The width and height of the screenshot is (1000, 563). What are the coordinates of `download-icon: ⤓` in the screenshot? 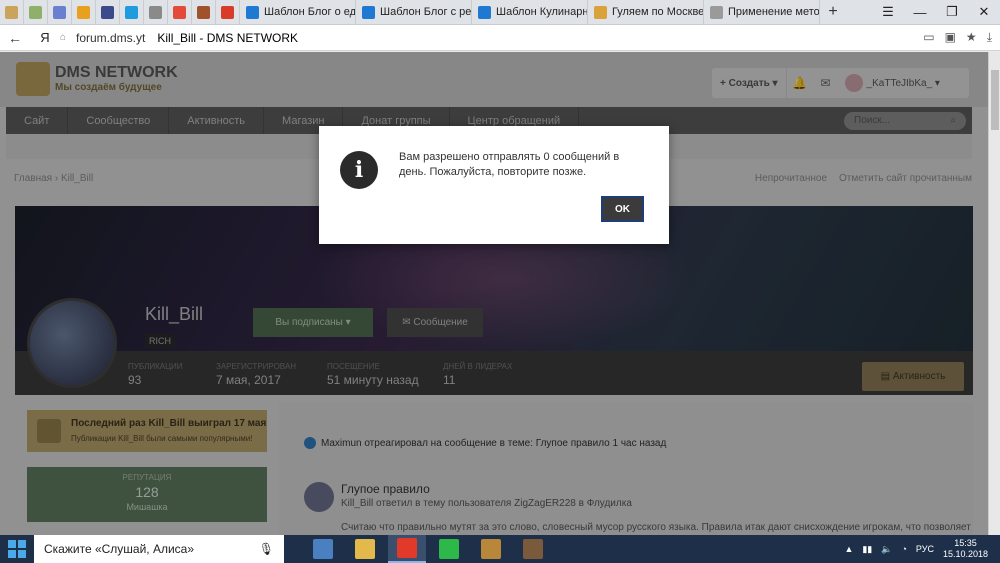 It's located at (989, 37).